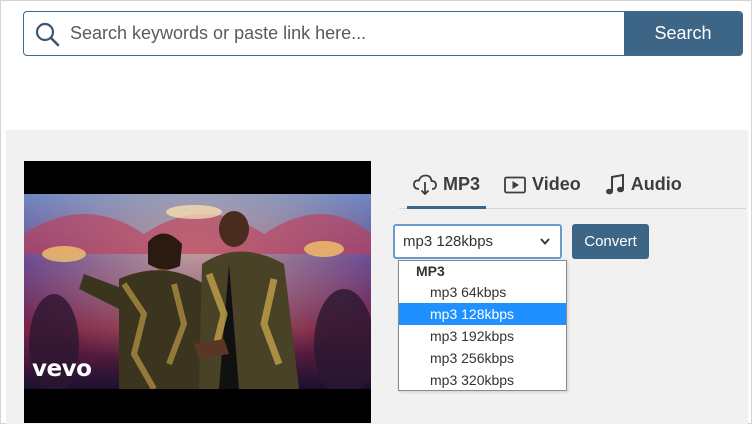 The width and height of the screenshot is (752, 424). What do you see at coordinates (482, 358) in the screenshot?
I see `dropdown-option-256: mp3 256kbps` at bounding box center [482, 358].